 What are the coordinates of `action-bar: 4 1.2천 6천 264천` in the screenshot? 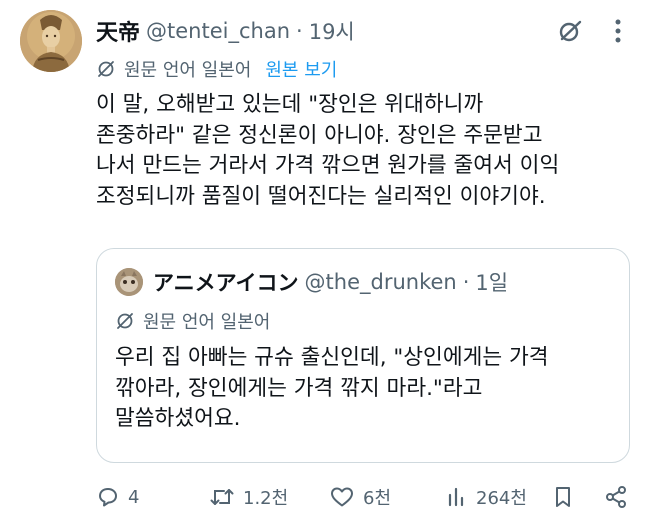 It's located at (364, 497).